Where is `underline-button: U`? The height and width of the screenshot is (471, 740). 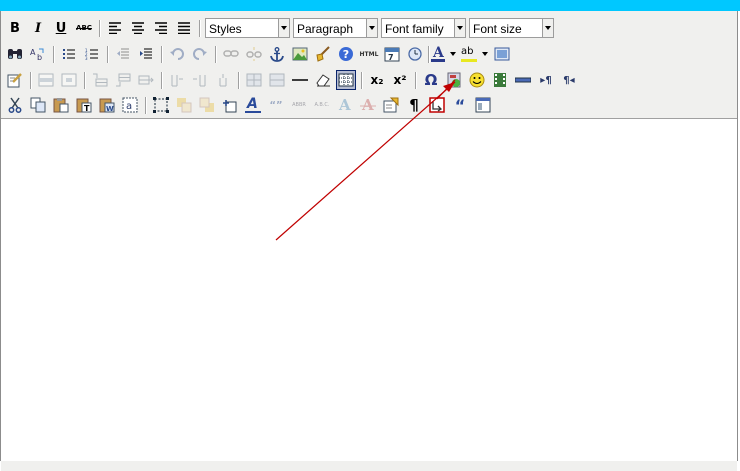 underline-button: U is located at coordinates (61, 28).